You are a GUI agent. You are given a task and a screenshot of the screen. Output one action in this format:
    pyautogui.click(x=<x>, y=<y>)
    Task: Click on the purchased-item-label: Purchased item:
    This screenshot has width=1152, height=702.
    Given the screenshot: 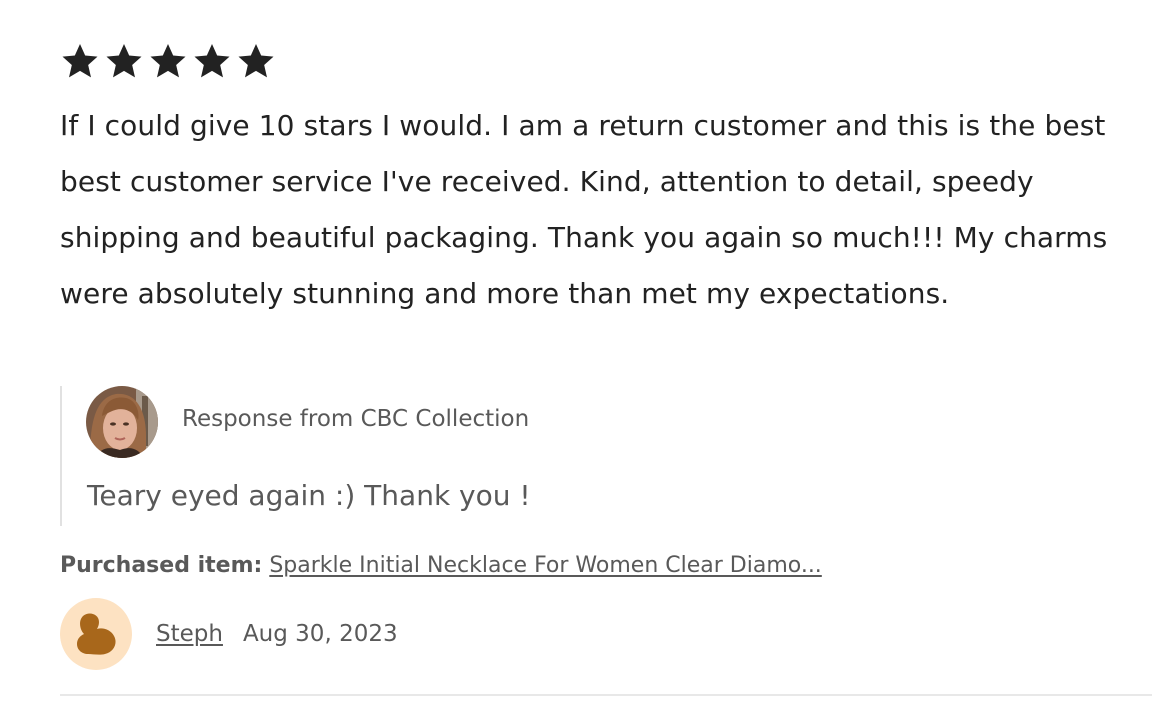 What is the action you would take?
    pyautogui.click(x=161, y=565)
    